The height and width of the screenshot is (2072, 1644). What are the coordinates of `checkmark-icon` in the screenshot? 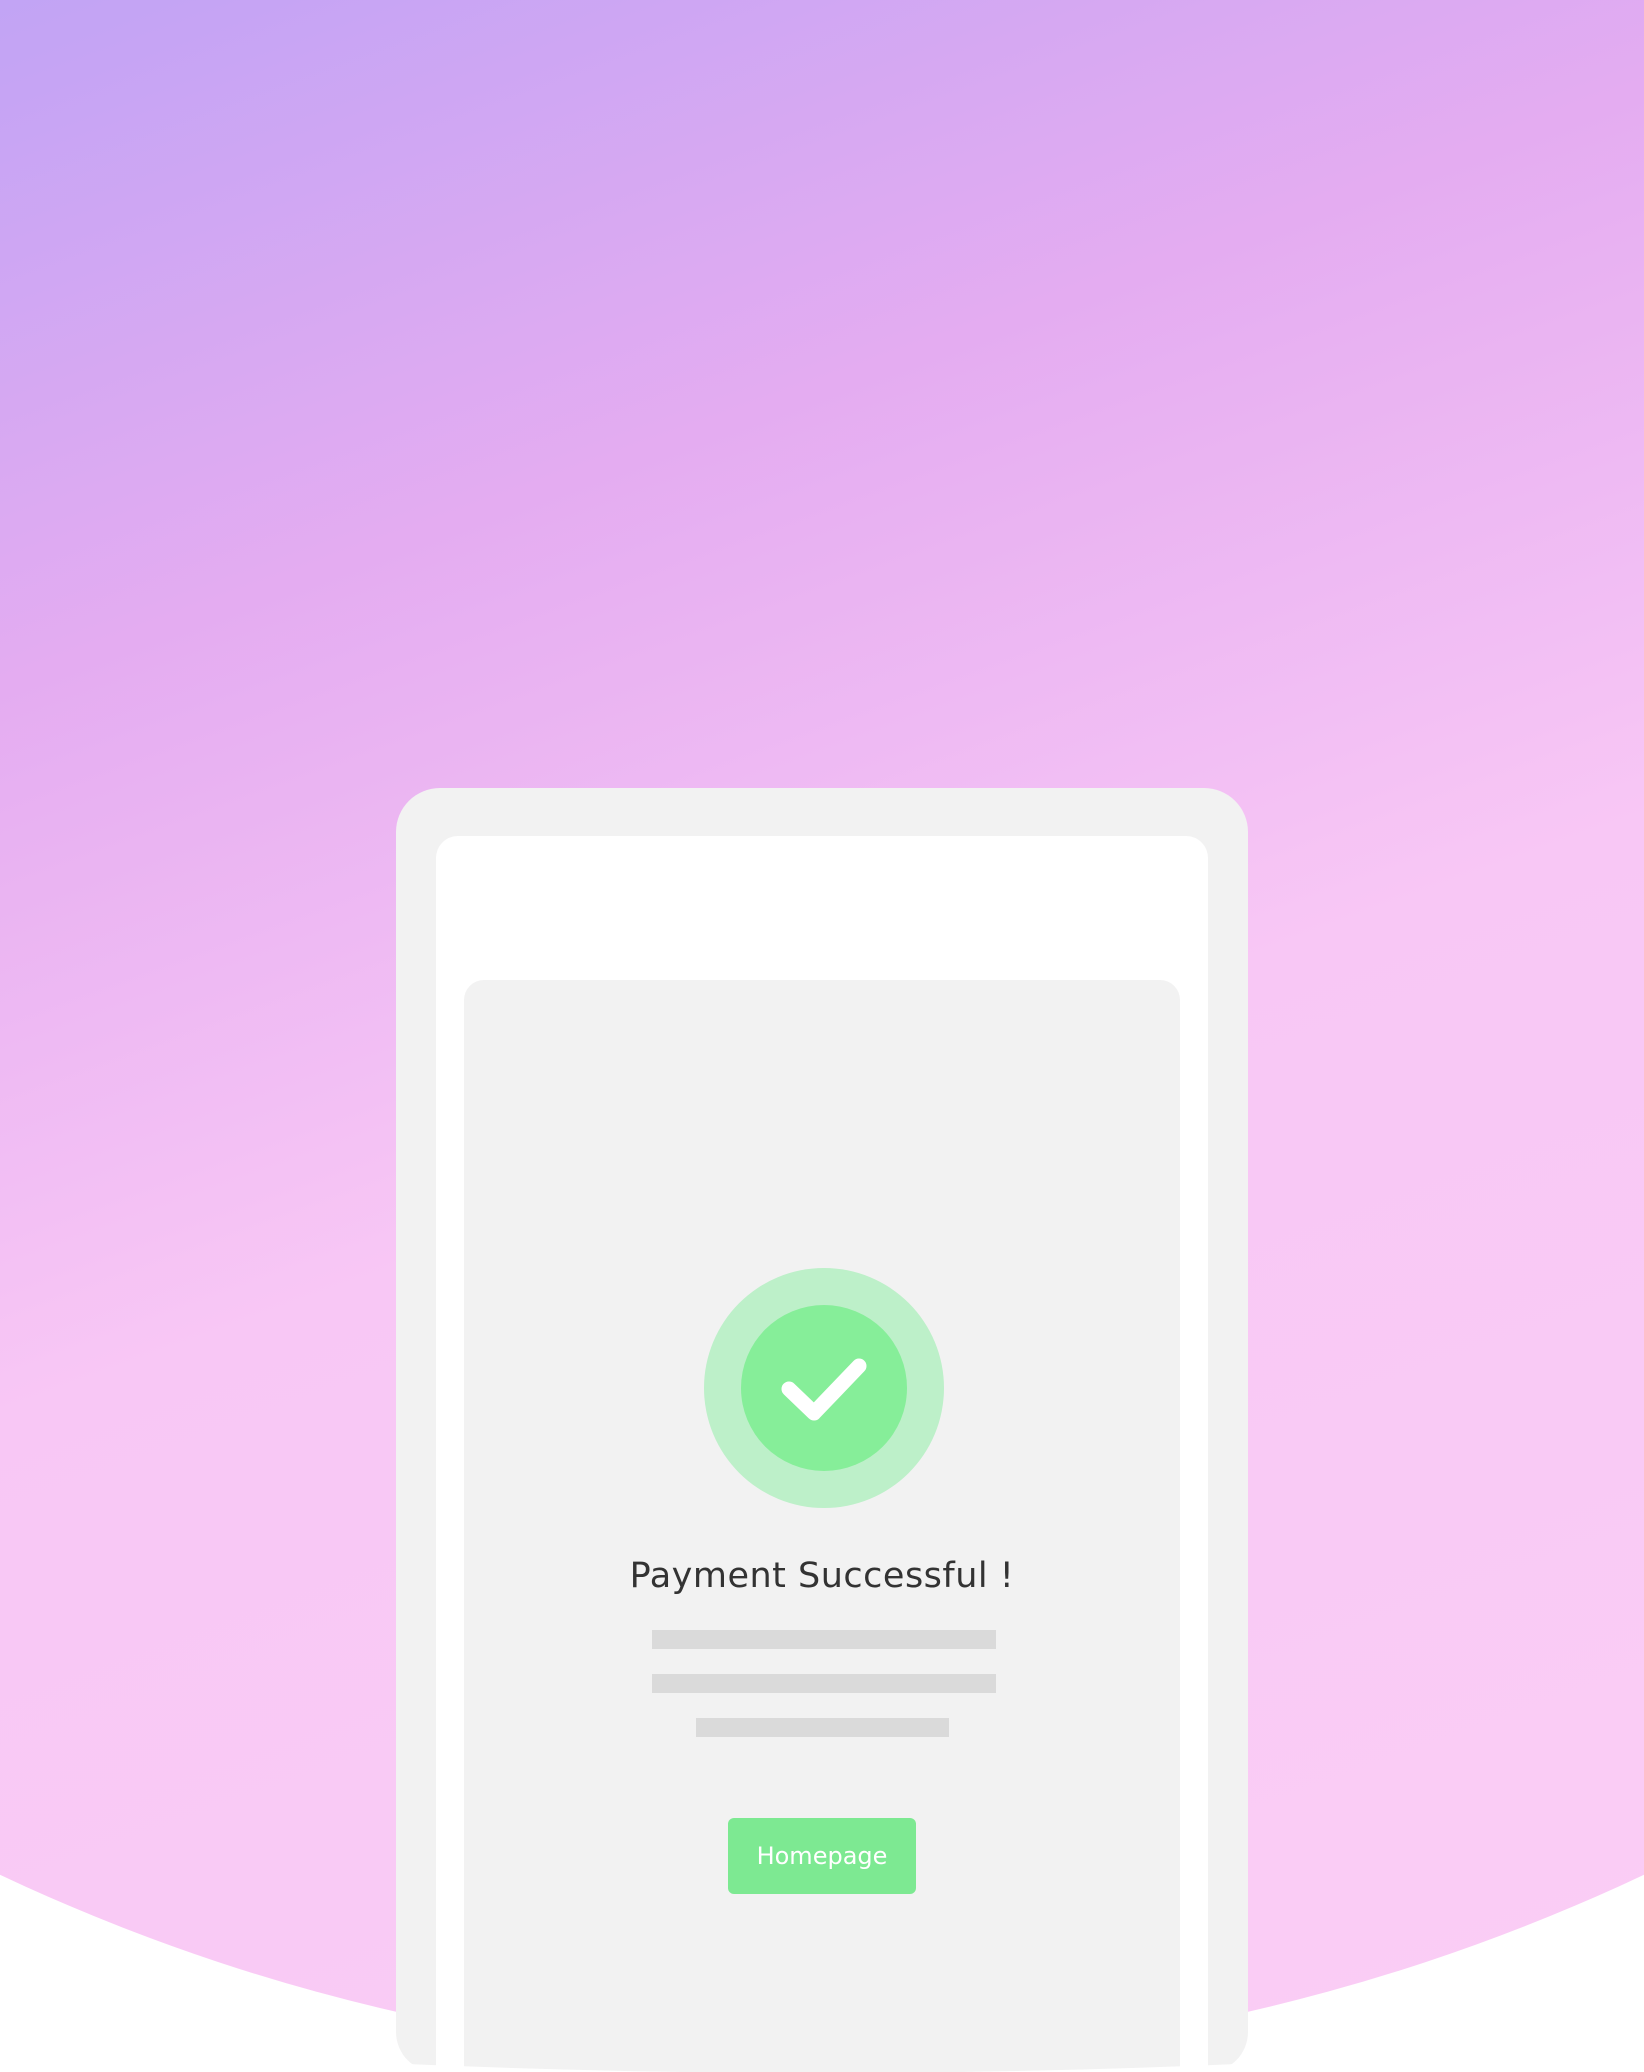 It's located at (824, 1389).